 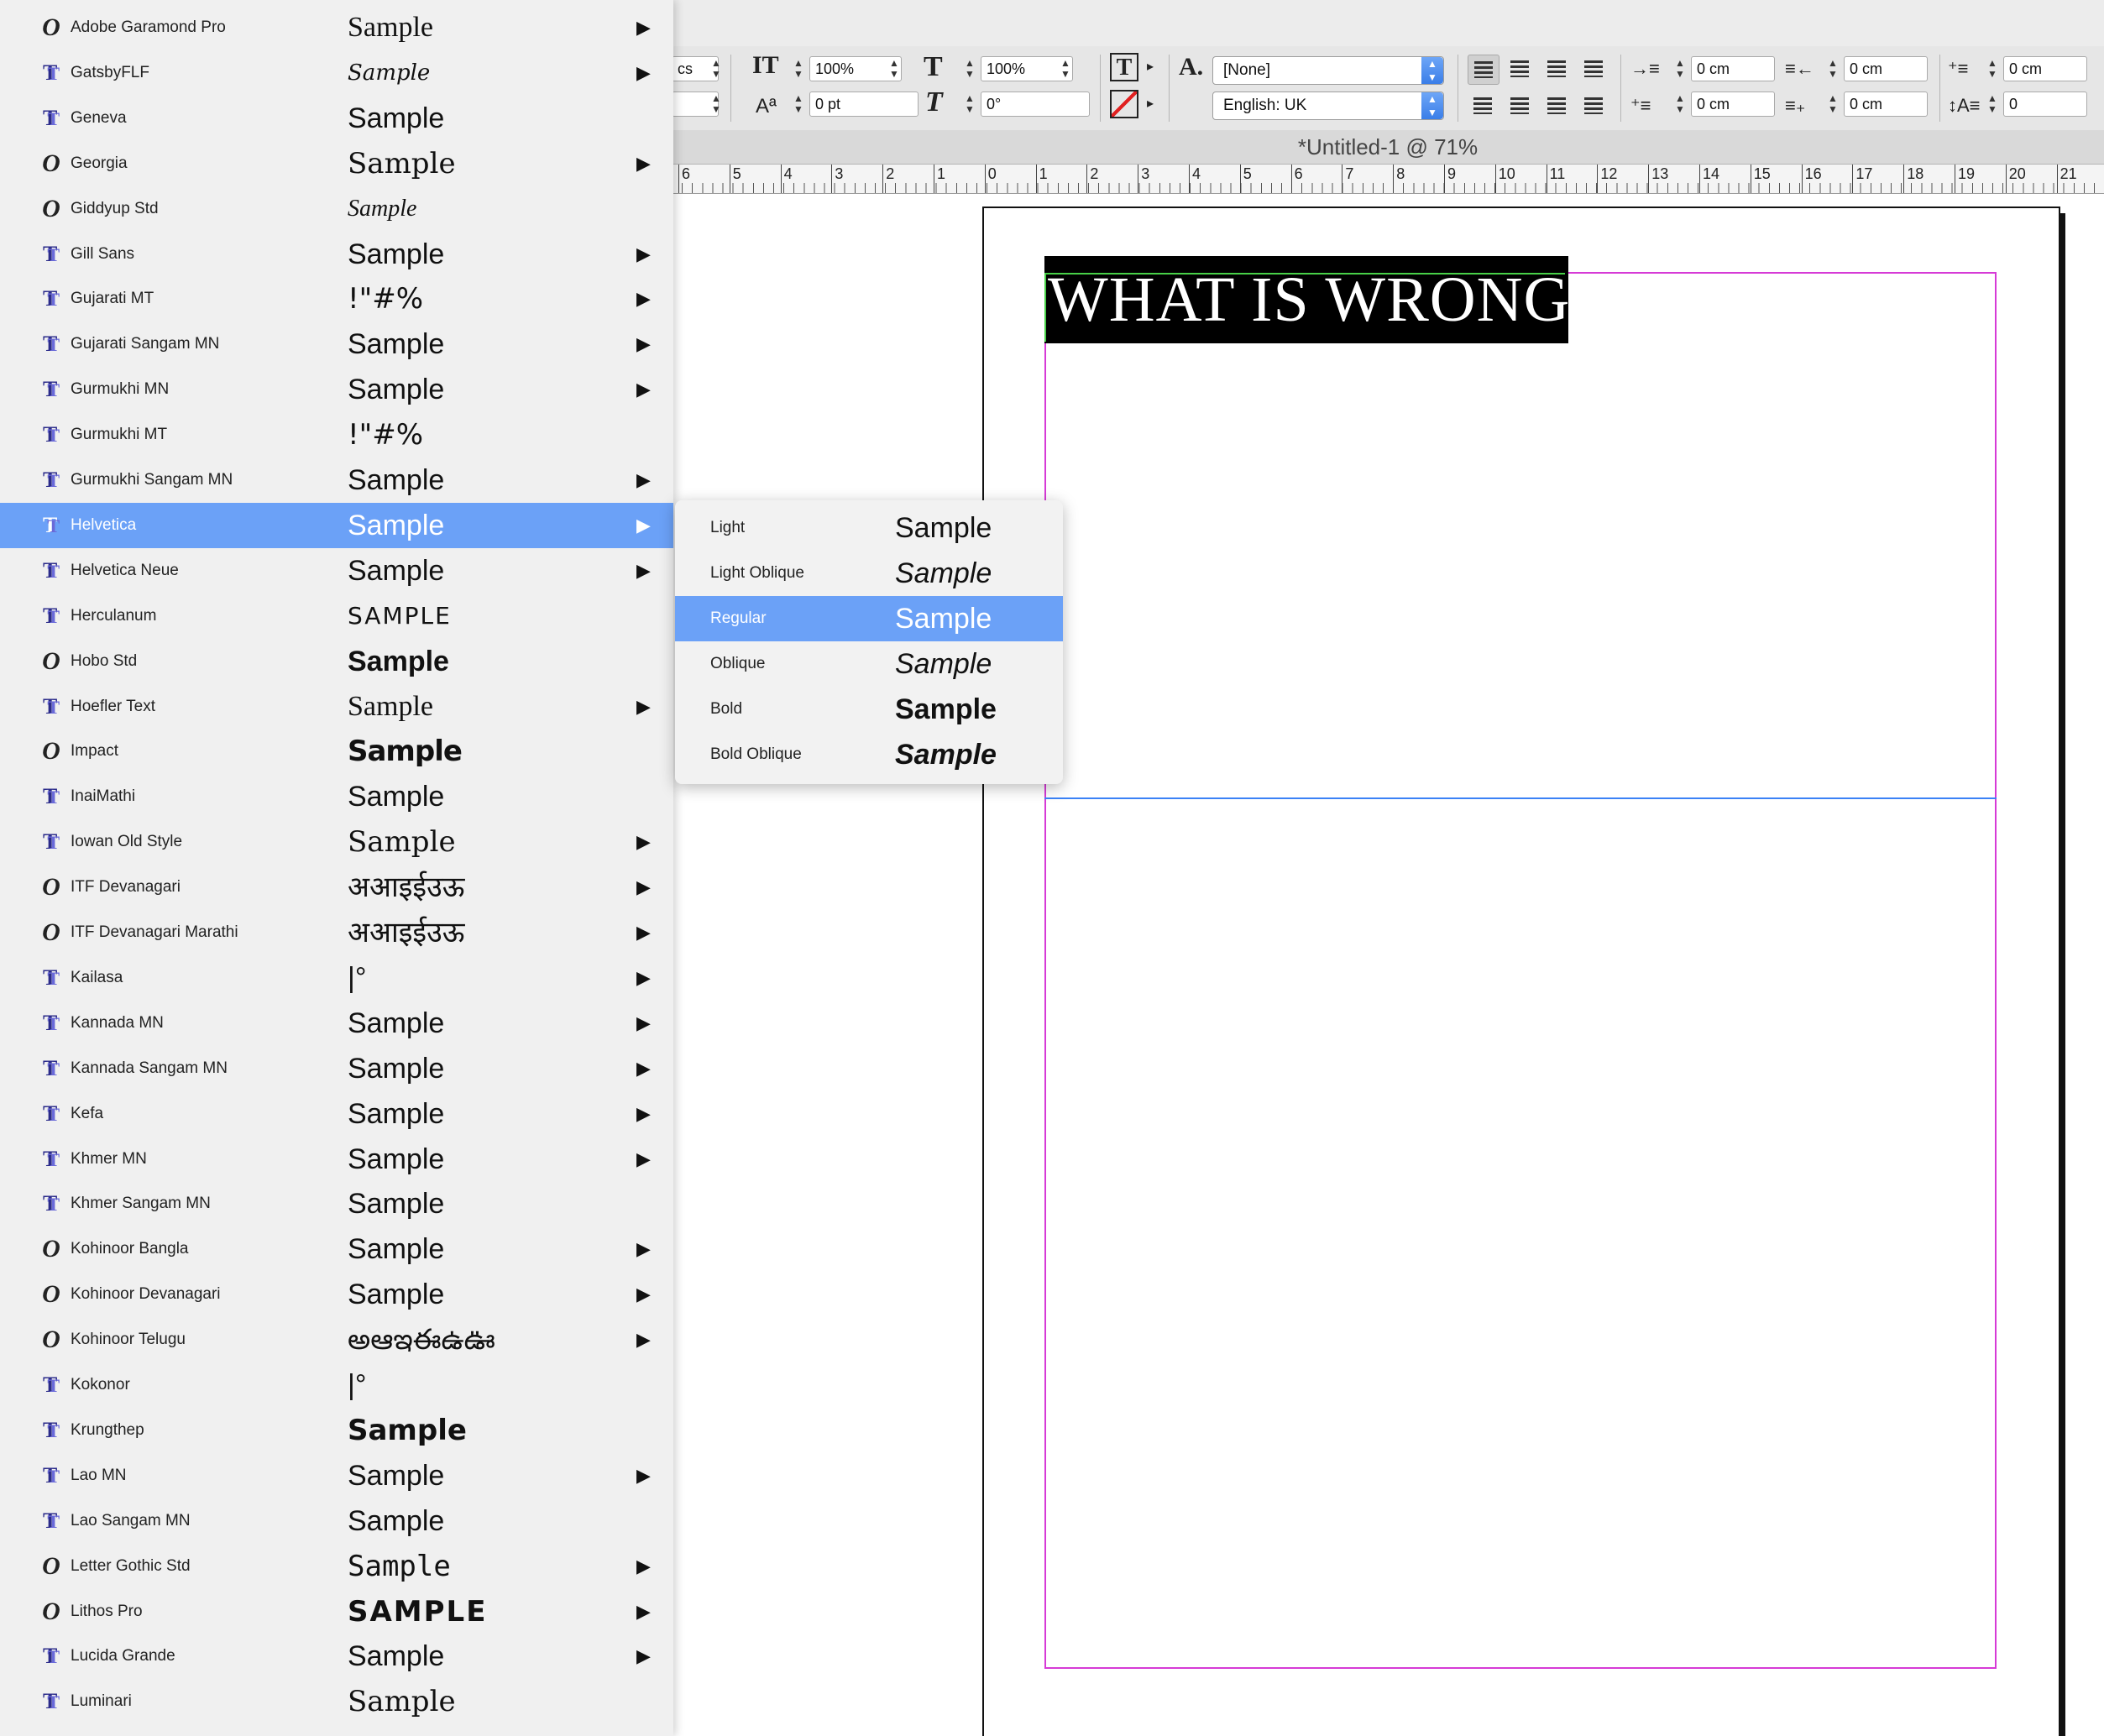 What do you see at coordinates (1733, 68) in the screenshot?
I see `left-indent-field: 0 cm` at bounding box center [1733, 68].